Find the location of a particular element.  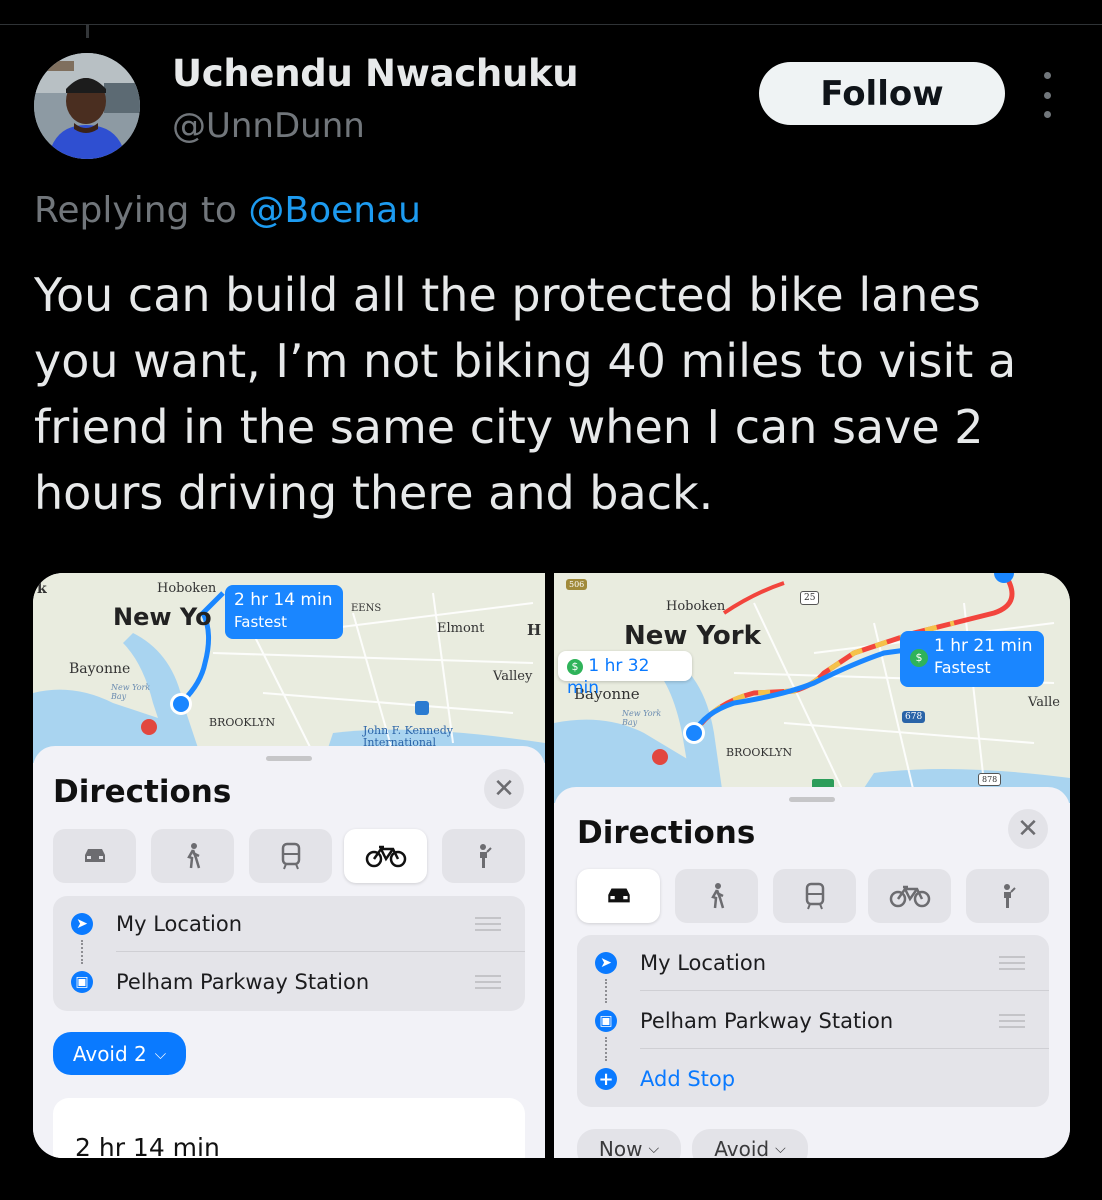

route-shield-678: 678 is located at coordinates (914, 717).